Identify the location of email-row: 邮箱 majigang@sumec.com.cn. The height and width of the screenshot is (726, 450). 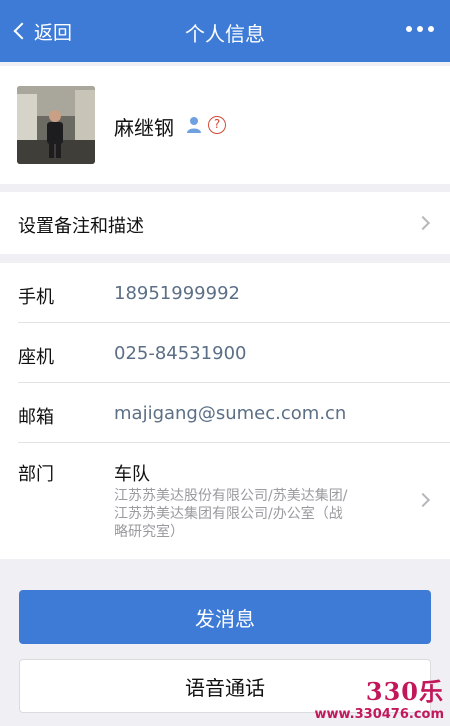
(225, 413).